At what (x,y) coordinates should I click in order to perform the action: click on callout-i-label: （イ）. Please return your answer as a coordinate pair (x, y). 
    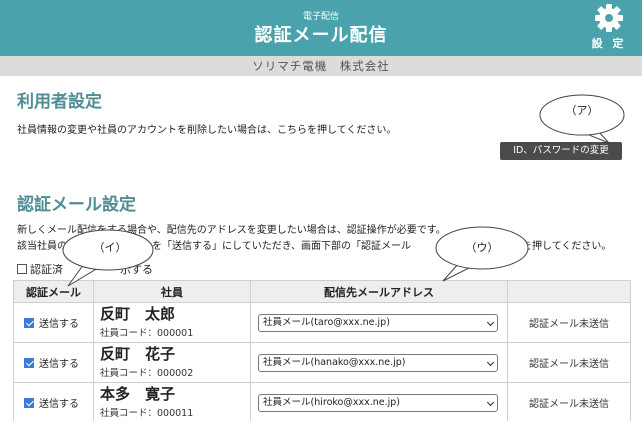
    Looking at the image, I should click on (110, 247).